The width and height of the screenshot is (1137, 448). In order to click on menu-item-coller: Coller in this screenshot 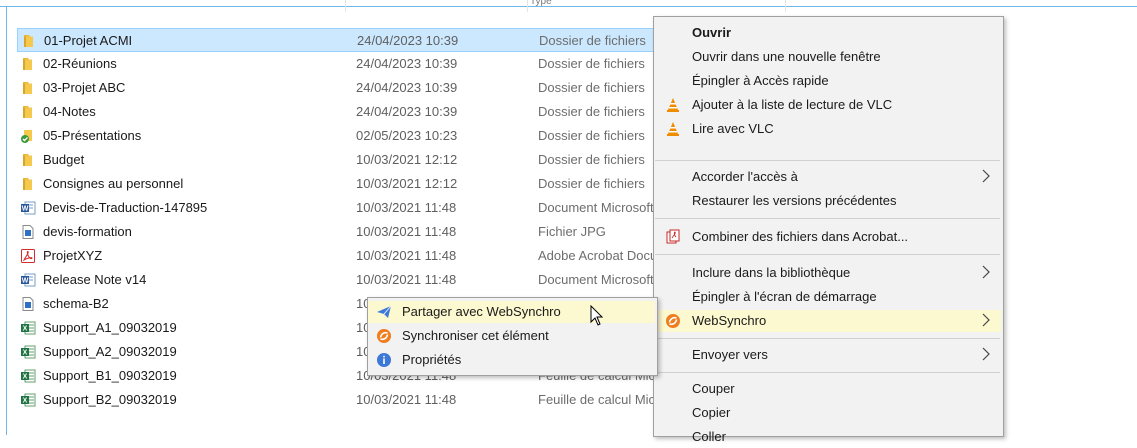, I will do `click(827, 437)`.